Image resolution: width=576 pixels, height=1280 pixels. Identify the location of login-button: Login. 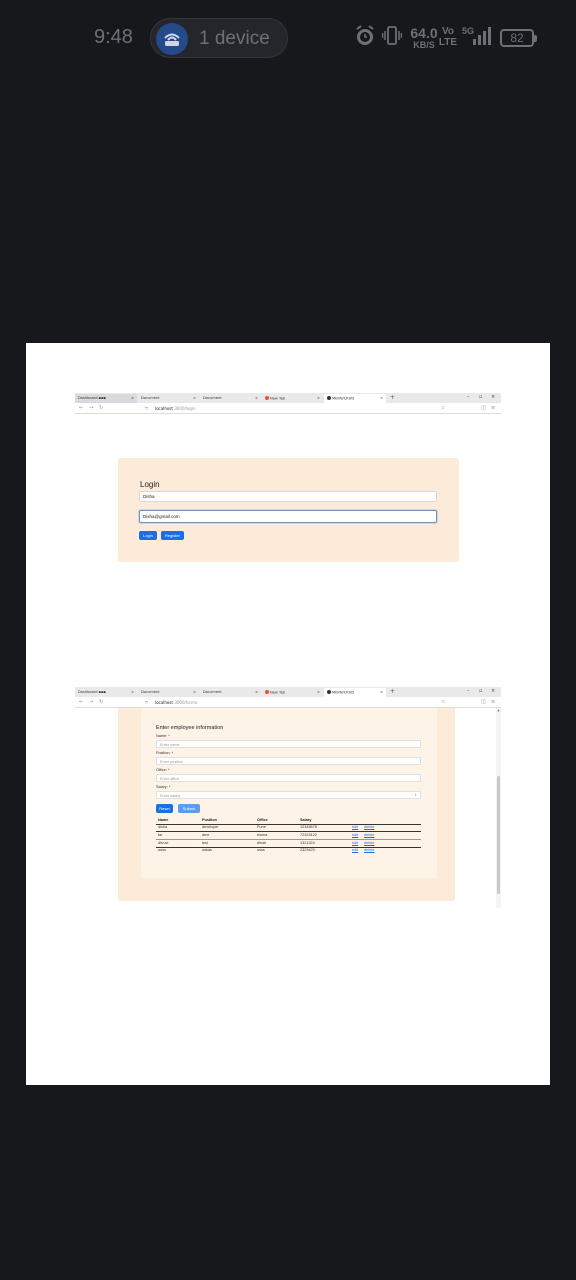
(148, 535).